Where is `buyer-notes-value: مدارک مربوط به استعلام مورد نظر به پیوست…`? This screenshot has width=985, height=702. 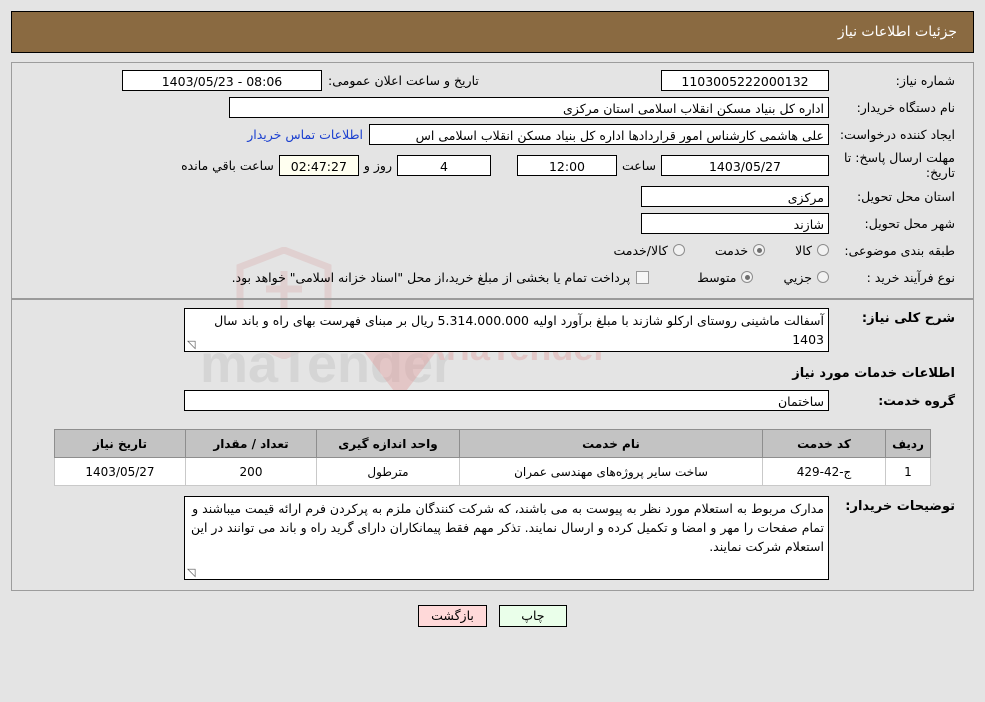
buyer-notes-value: مدارک مربوط به استعلام مورد نظر به پیوست… is located at coordinates (506, 538).